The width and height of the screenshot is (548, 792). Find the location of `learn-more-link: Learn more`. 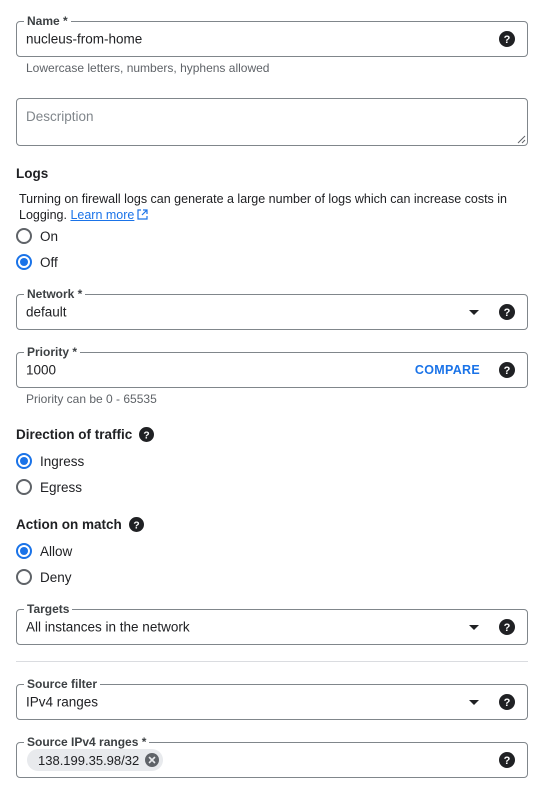

learn-more-link: Learn more is located at coordinates (102, 215).